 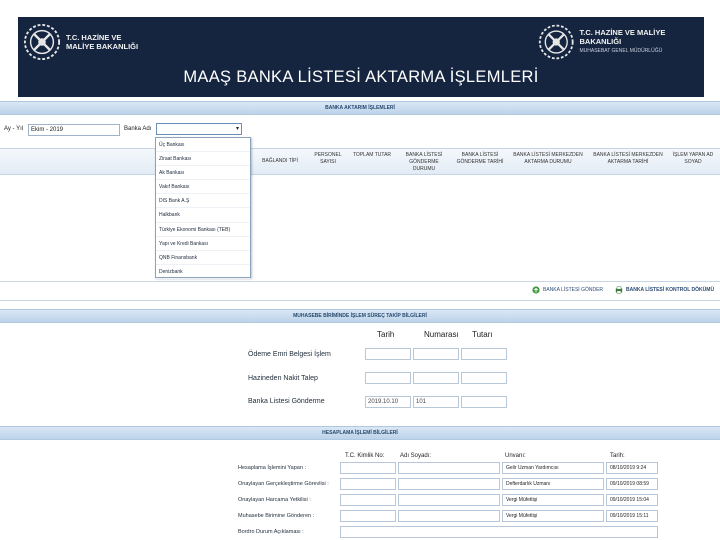 What do you see at coordinates (622, 37) in the screenshot?
I see `right-logo-line1: T.C. HAZİNE VE MALİYE BAKANLIĞI` at bounding box center [622, 37].